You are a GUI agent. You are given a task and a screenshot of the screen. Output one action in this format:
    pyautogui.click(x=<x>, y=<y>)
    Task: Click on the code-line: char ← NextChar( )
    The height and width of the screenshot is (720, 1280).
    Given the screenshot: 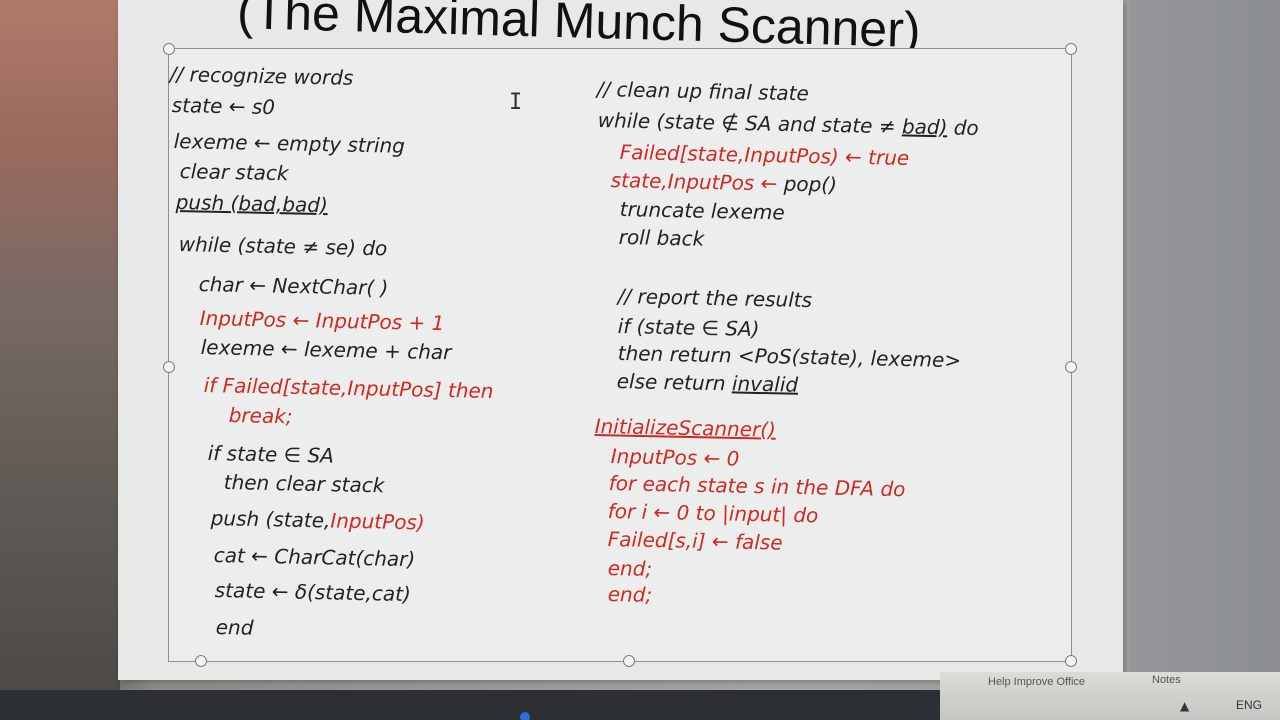 What is the action you would take?
    pyautogui.click(x=293, y=286)
    